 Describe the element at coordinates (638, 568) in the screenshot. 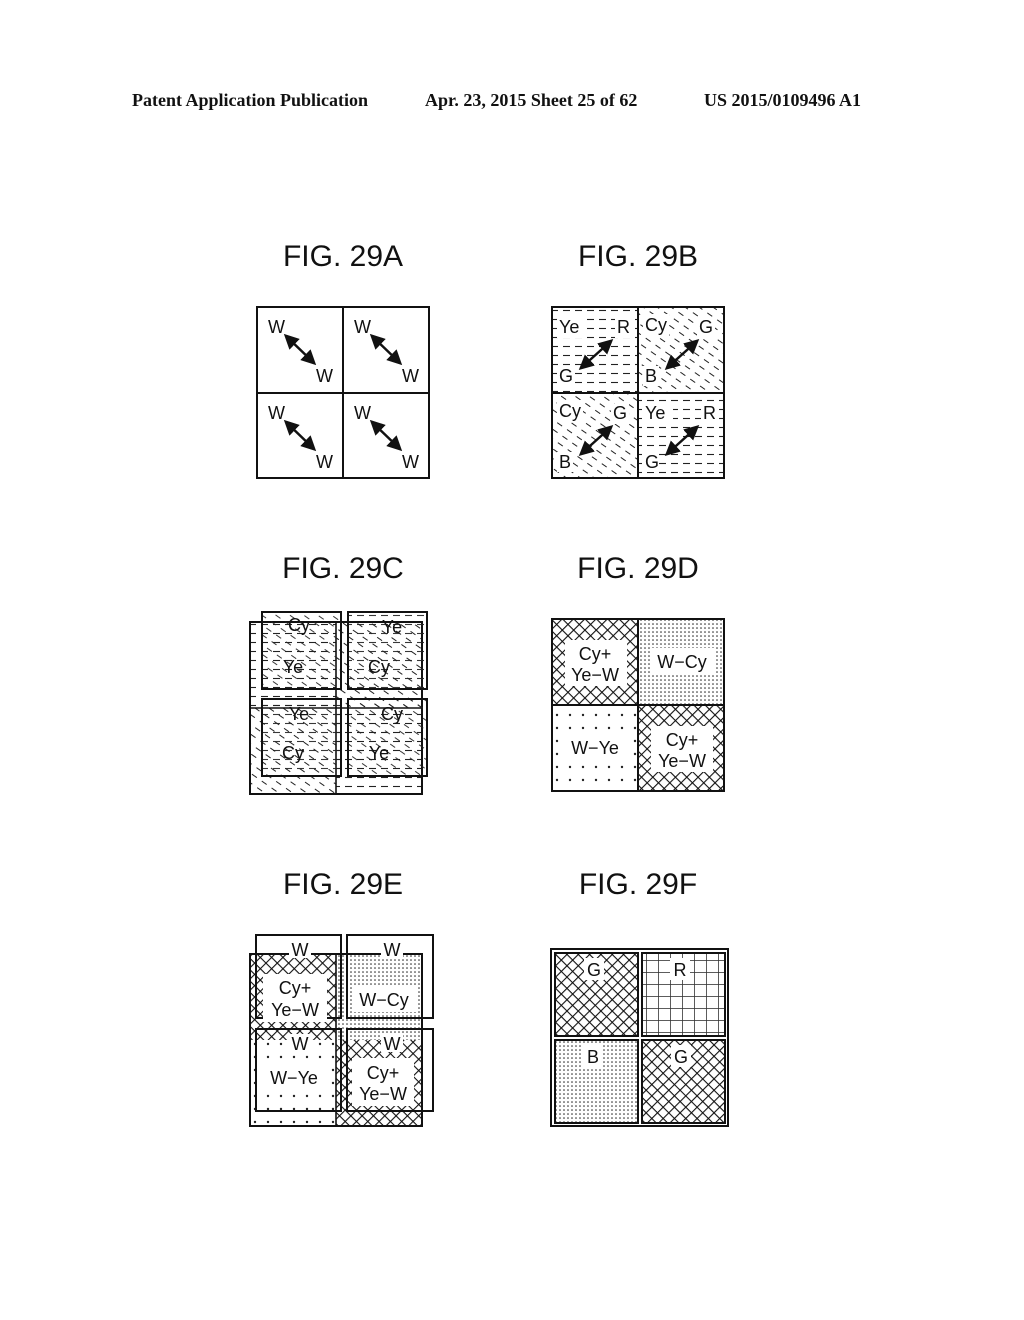

I see `fig-29d-title: FIG. 29D` at that location.